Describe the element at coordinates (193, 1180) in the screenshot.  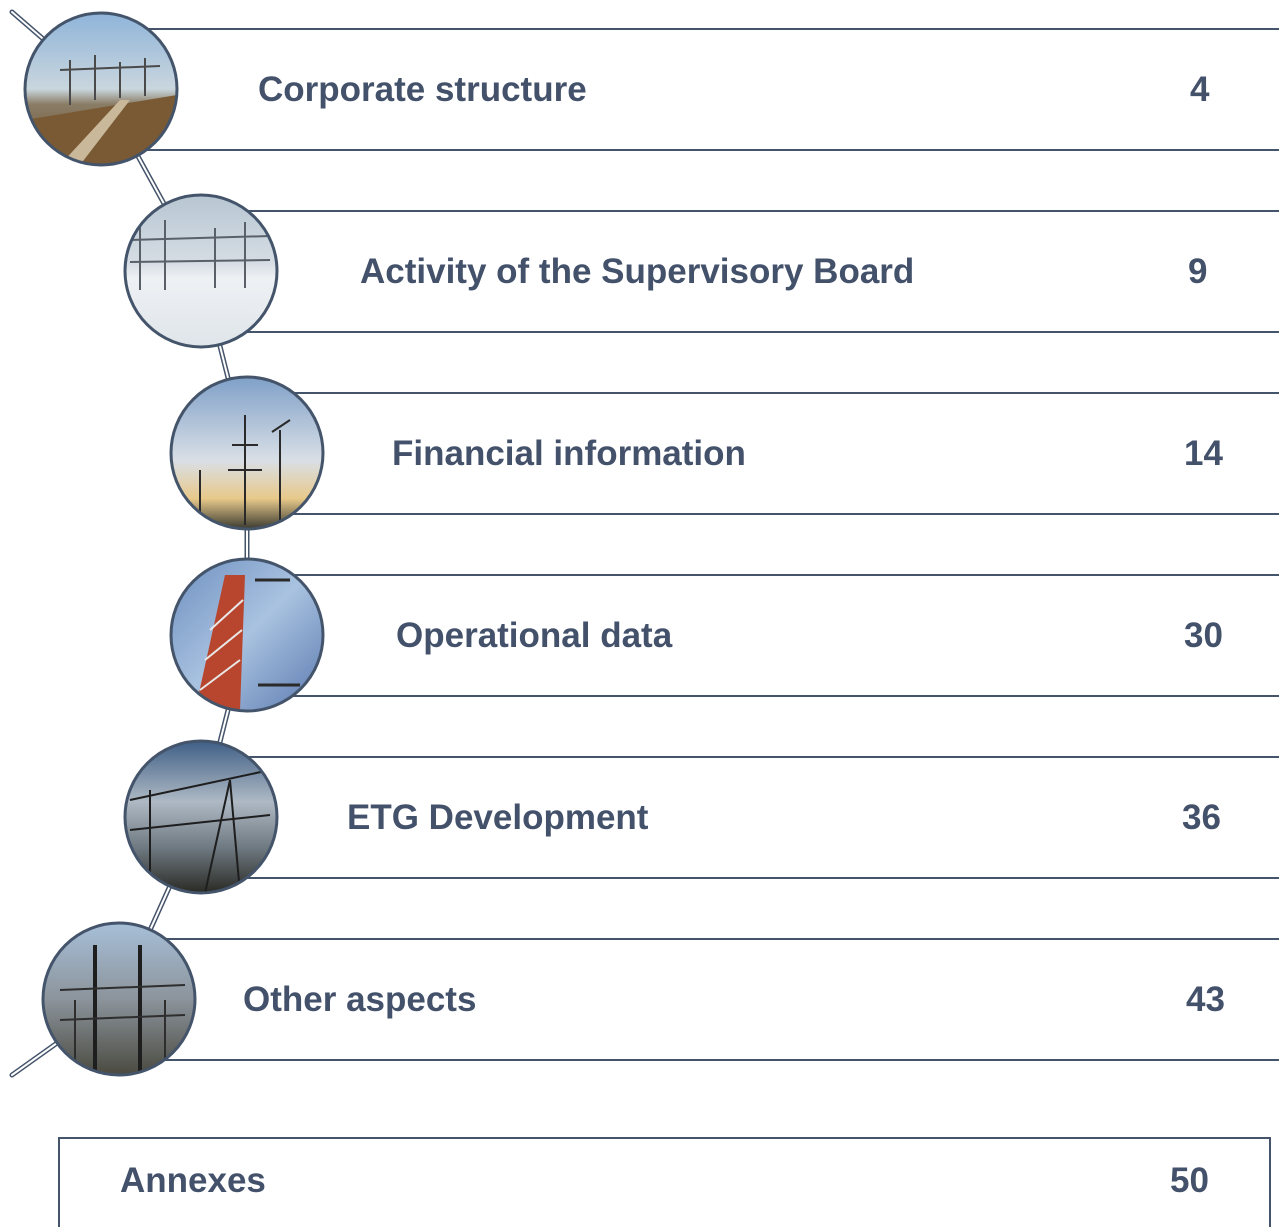
I see `toc-item-label: Annexes` at that location.